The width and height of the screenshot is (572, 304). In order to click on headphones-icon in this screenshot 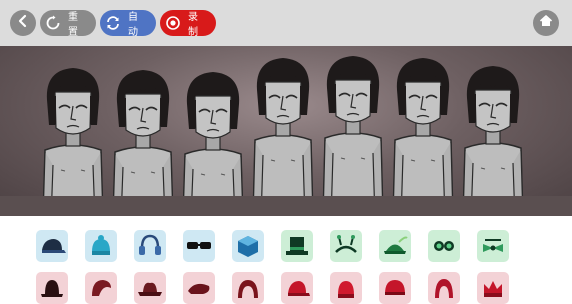, I will do `click(150, 246)`.